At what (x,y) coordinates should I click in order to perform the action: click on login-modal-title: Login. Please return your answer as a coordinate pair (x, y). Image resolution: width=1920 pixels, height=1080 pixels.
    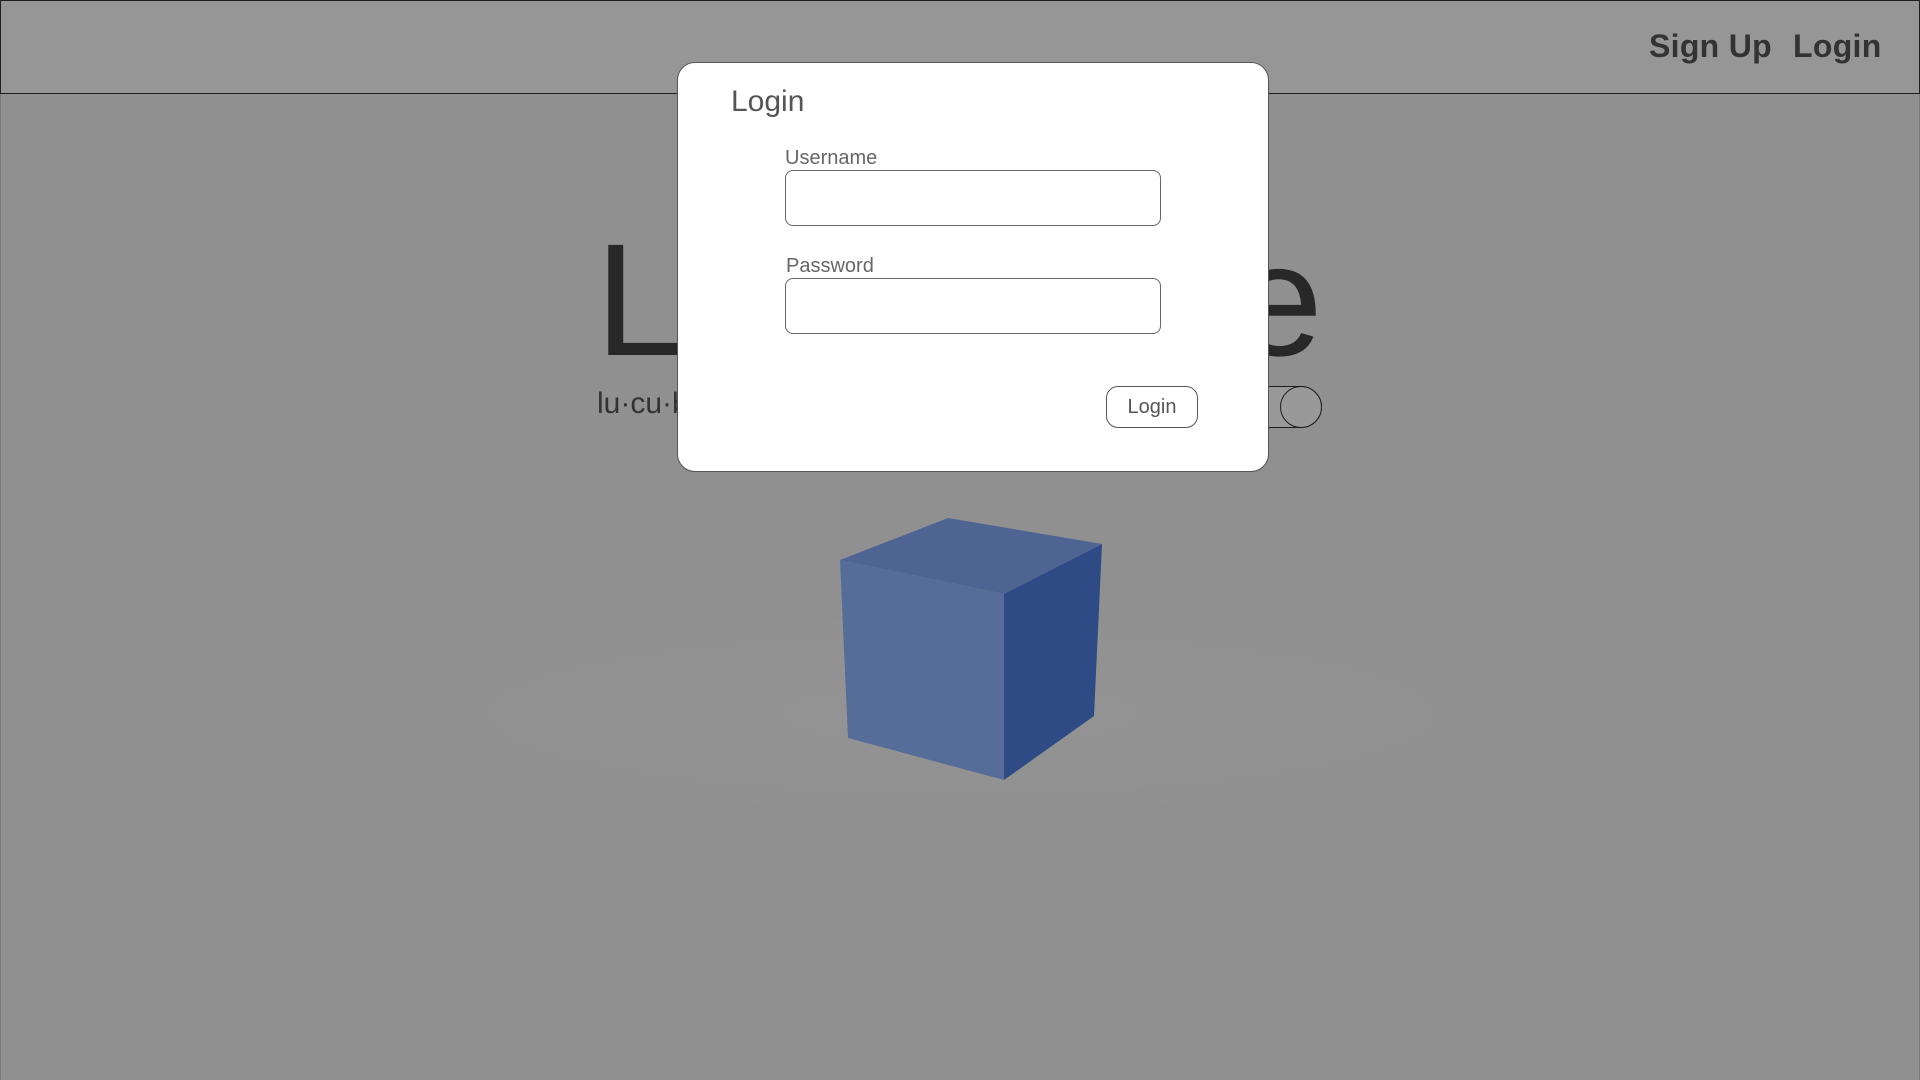
    Looking at the image, I should click on (768, 101).